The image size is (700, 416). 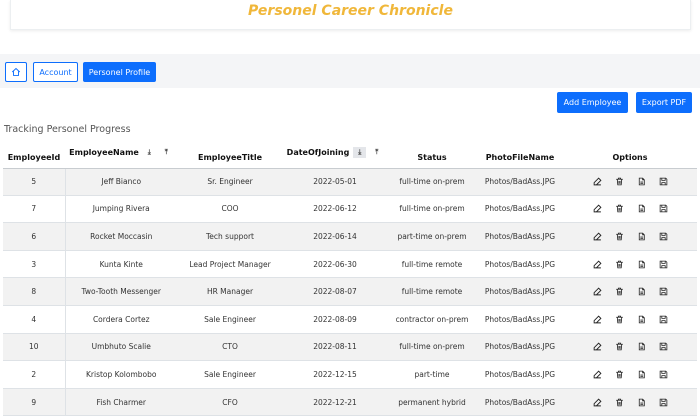 I want to click on account-button: Account, so click(x=55, y=72).